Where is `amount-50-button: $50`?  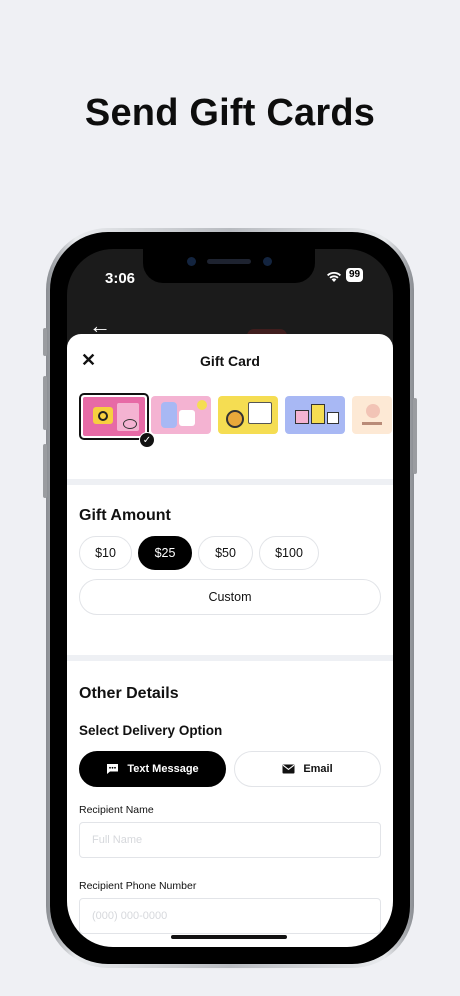
amount-50-button: $50 is located at coordinates (225, 553).